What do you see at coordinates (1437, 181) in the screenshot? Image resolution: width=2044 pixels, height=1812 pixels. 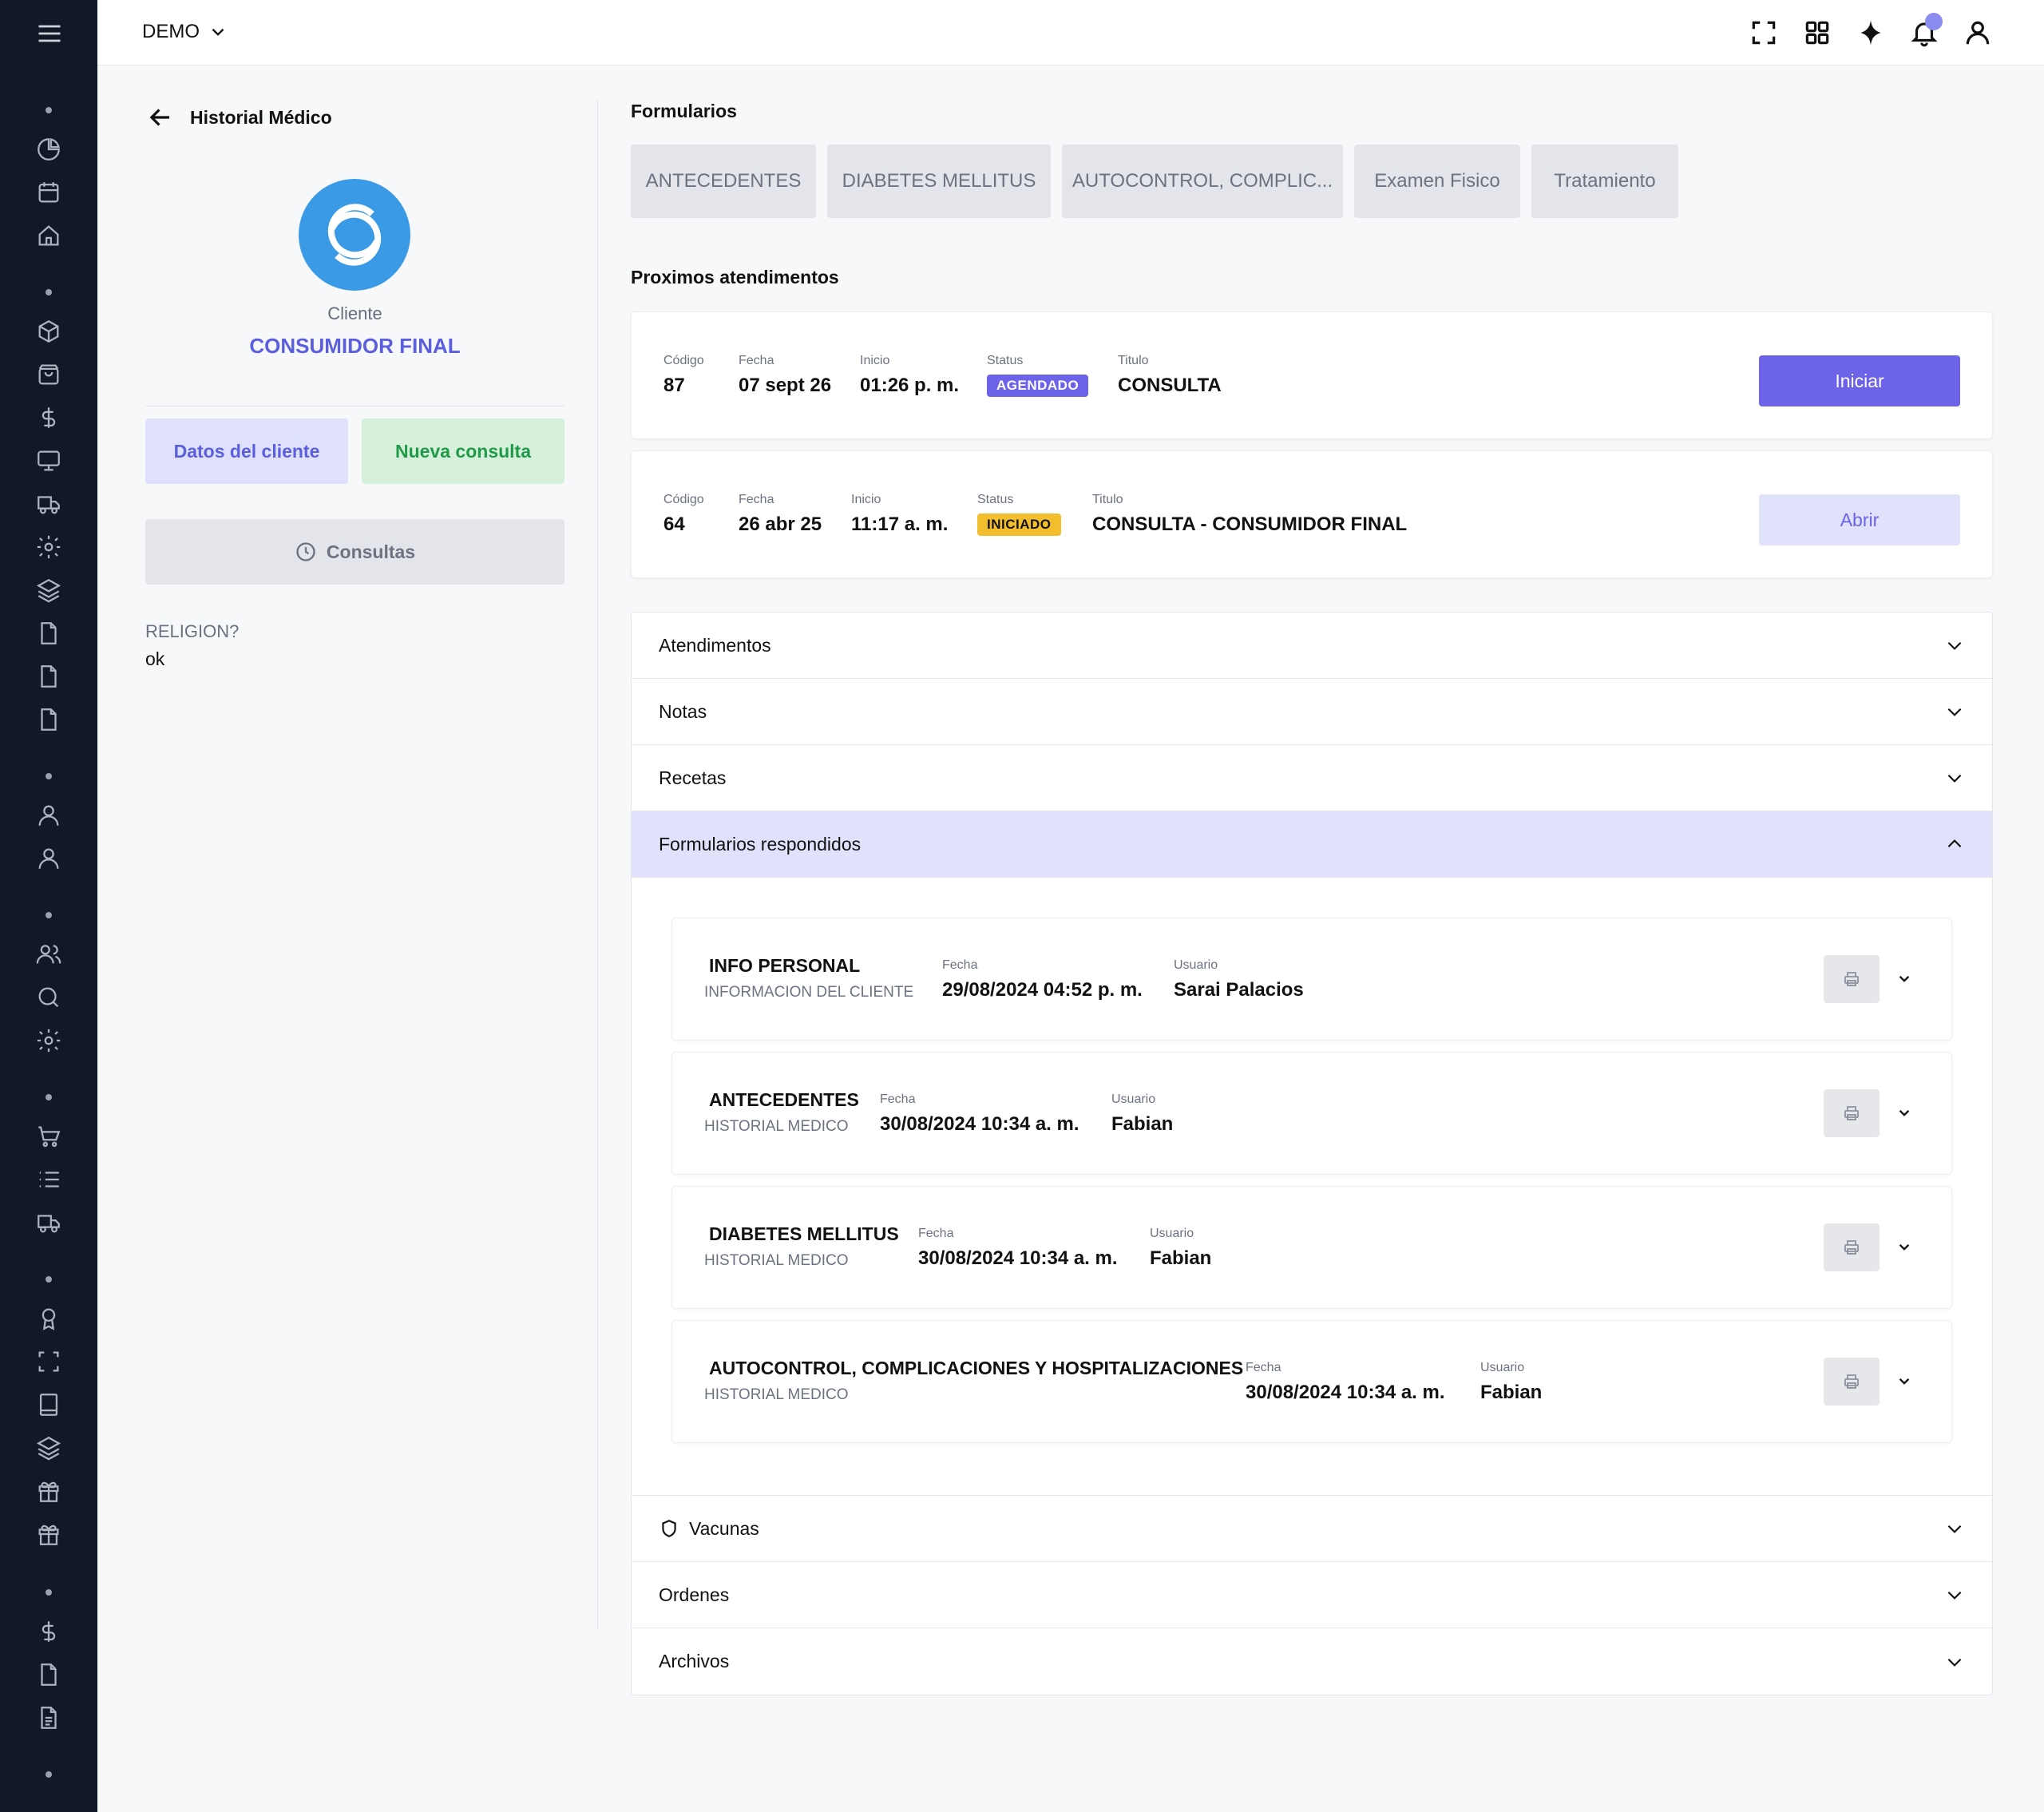 I see `form-tab-examen-fisico: Examen Fisico` at bounding box center [1437, 181].